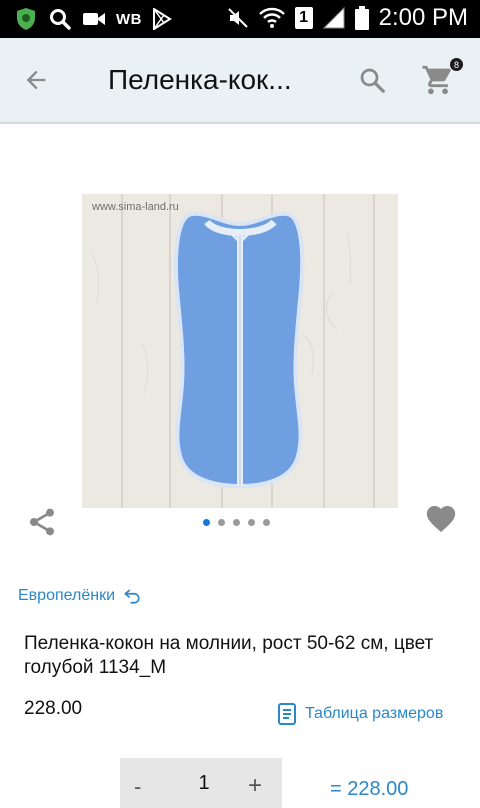 This screenshot has height=808, width=480. Describe the element at coordinates (204, 783) in the screenshot. I see `quantity-value: 1` at that location.